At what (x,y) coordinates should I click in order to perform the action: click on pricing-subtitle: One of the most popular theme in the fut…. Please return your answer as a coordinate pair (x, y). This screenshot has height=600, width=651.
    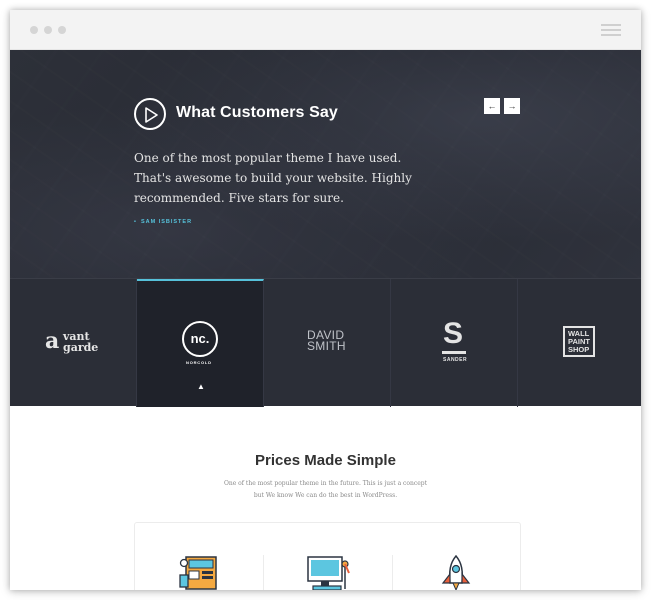
    Looking at the image, I should click on (325, 489).